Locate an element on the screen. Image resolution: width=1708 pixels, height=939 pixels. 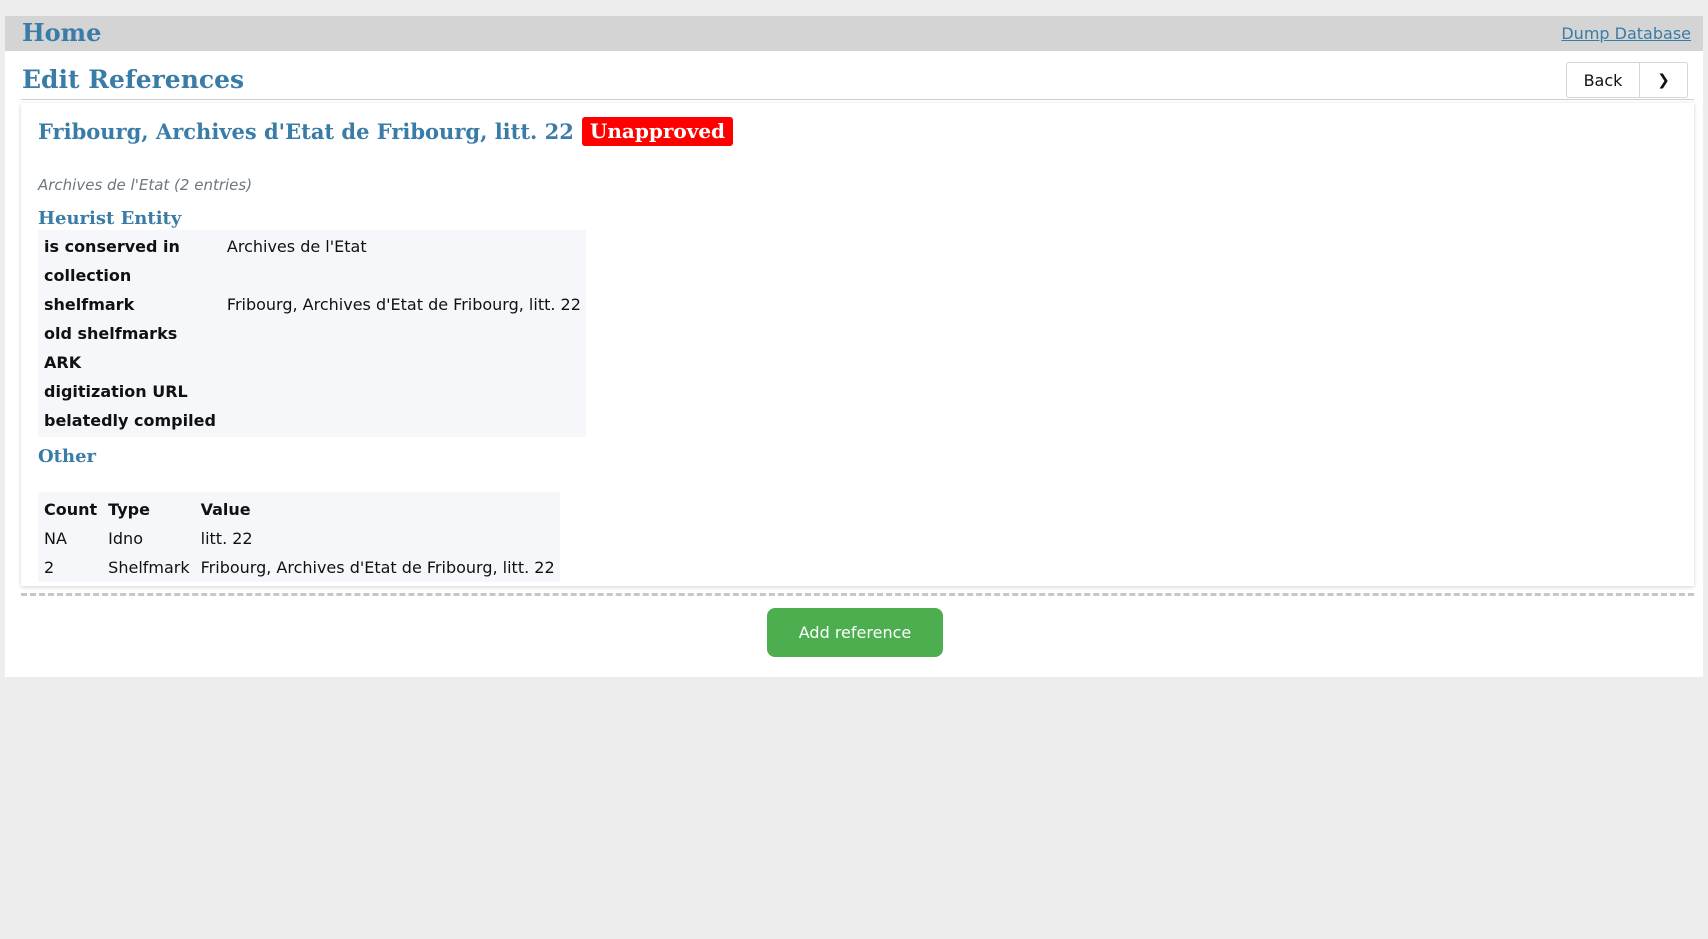
entity-field-label: shelfmark is located at coordinates (89, 304).